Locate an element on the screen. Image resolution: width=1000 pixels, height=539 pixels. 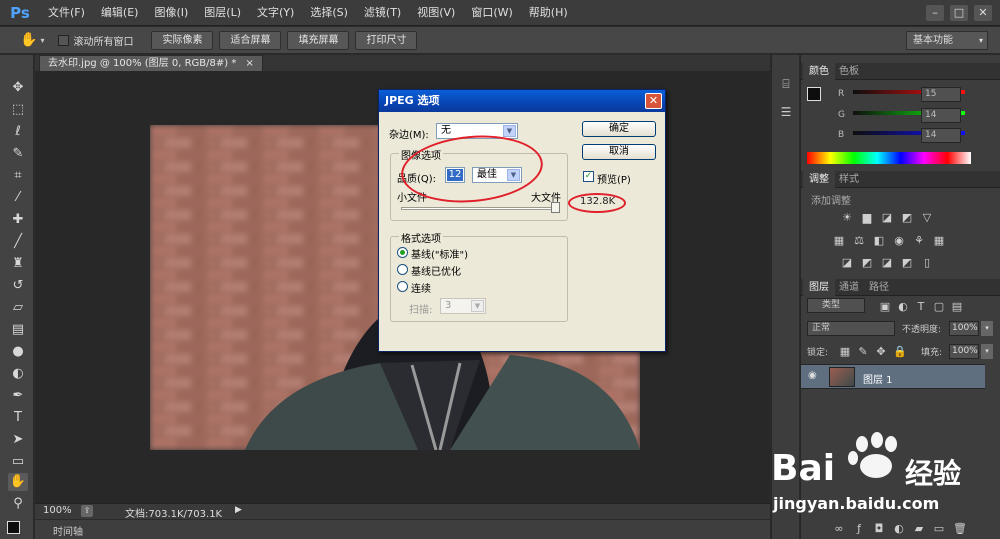
eraser-tool-icon: ▱ is located at coordinates (18, 308).